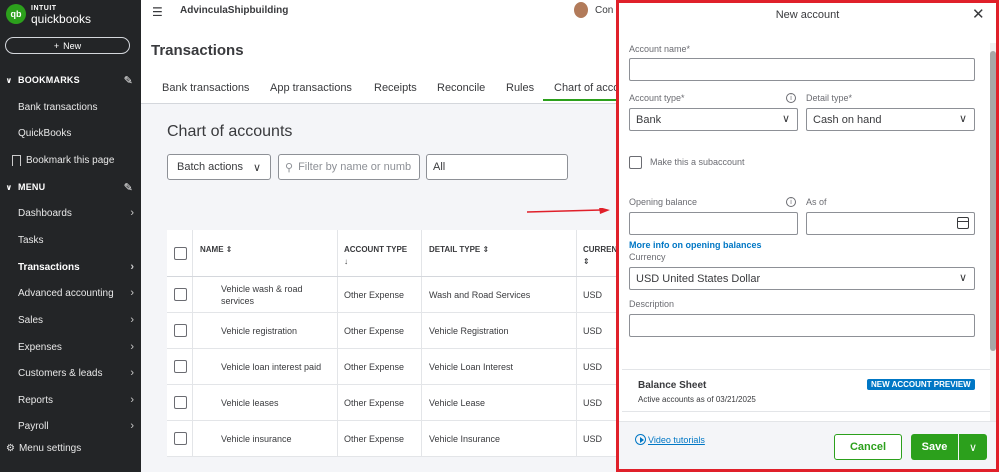 The width and height of the screenshot is (999, 472). What do you see at coordinates (934, 447) in the screenshot?
I see `save-button: Save` at bounding box center [934, 447].